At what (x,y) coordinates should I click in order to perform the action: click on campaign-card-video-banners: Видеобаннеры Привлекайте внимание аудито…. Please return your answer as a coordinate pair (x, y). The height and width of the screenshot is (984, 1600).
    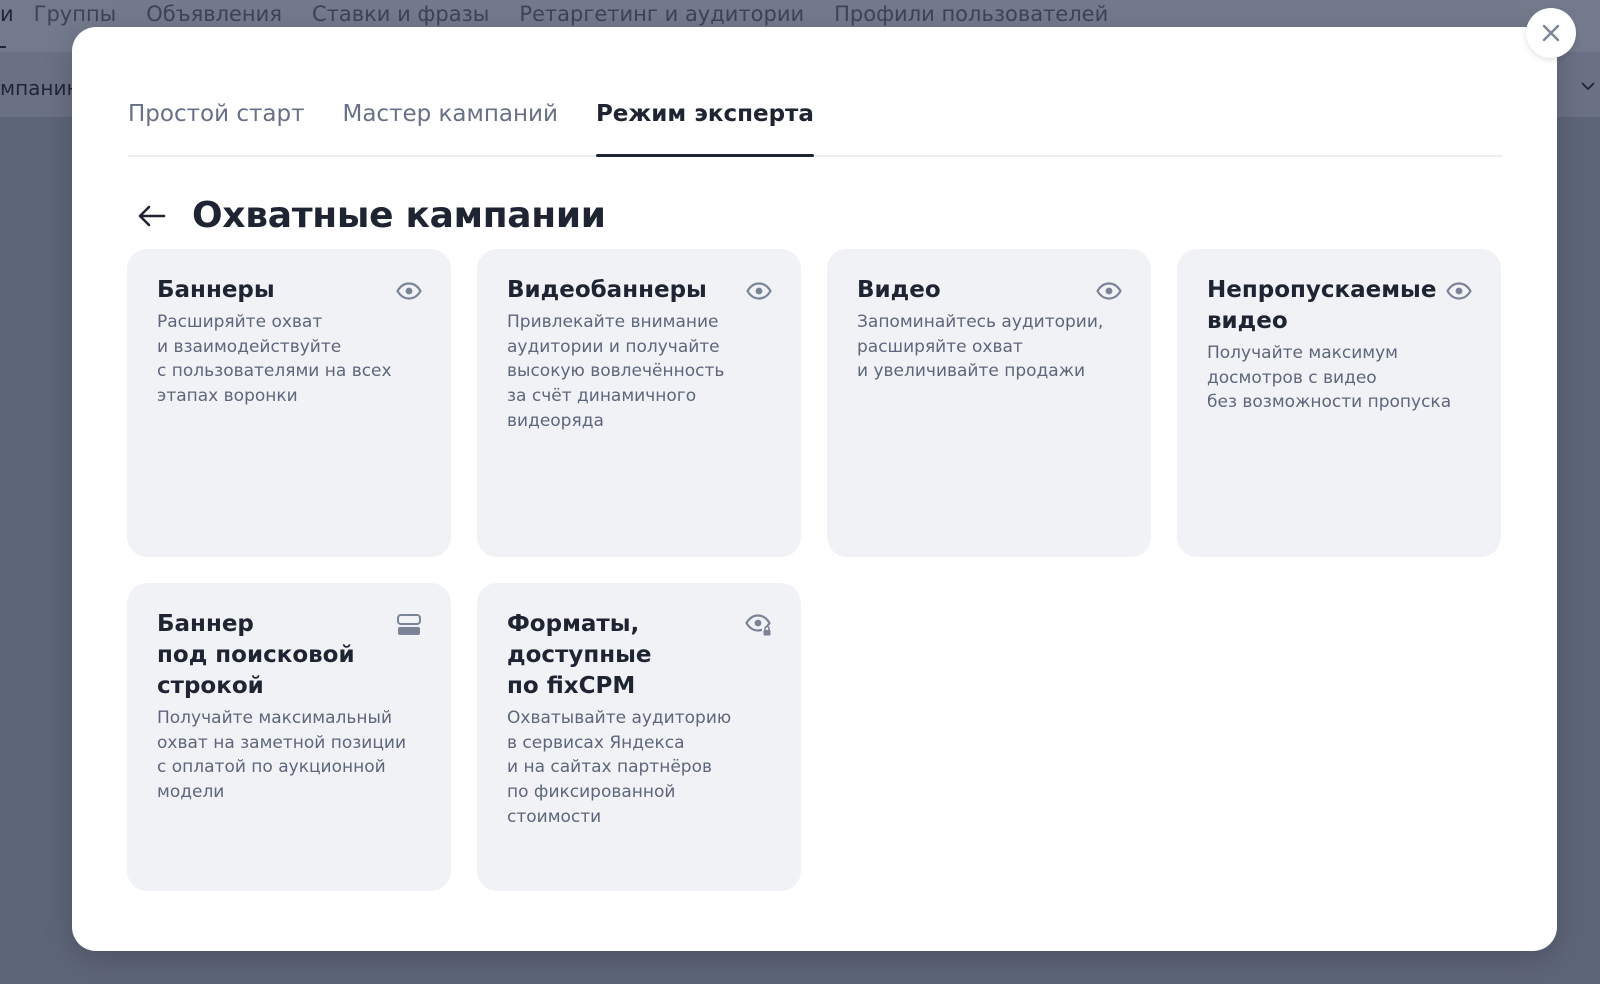
    Looking at the image, I should click on (639, 403).